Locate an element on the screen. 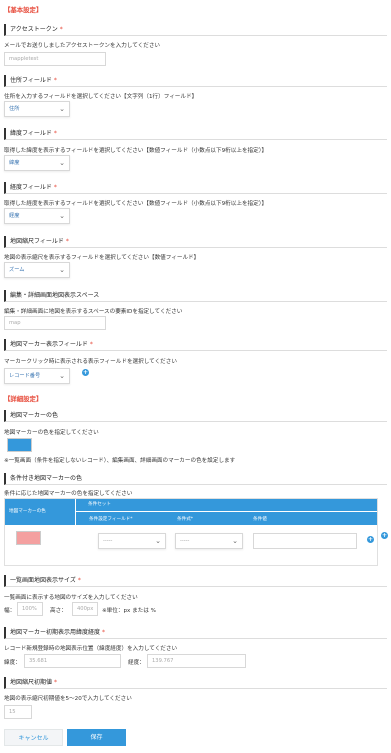 The width and height of the screenshot is (391, 753). conditional-color-desc: 条件に応じた地図マーカーの色を指定してください is located at coordinates (68, 494).